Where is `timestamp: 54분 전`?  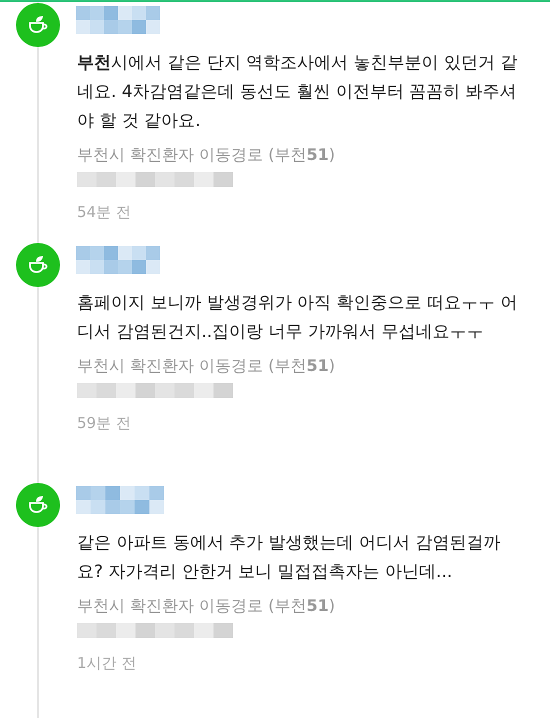 timestamp: 54분 전 is located at coordinates (104, 212).